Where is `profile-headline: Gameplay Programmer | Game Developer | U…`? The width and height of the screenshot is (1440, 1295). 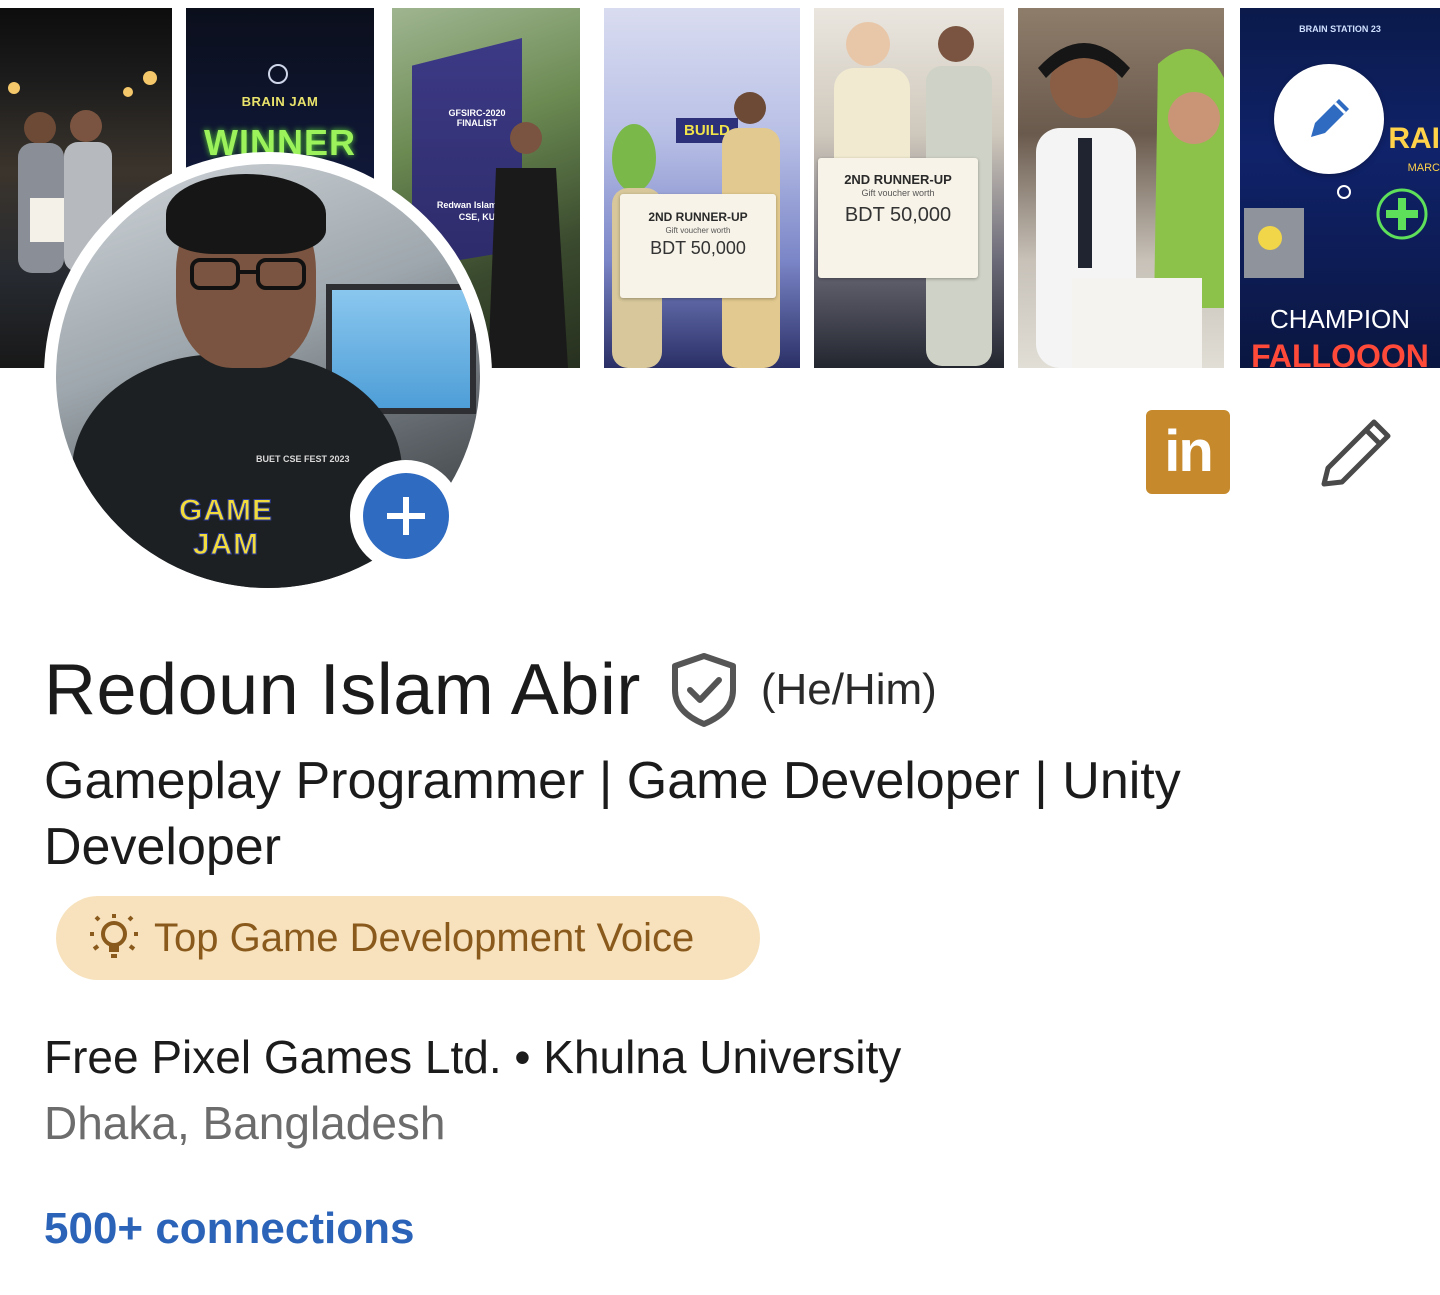 profile-headline: Gameplay Programmer | Game Developer | U… is located at coordinates (612, 814).